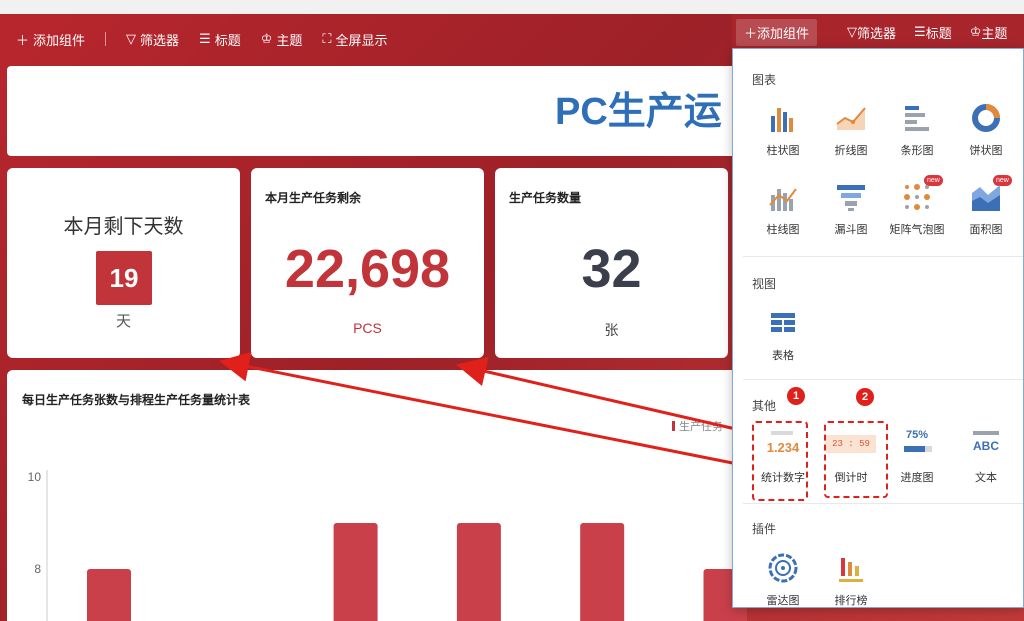 Image resolution: width=1024 pixels, height=621 pixels. What do you see at coordinates (917, 435) in the screenshot?
I see `progress-percent-icon: 75%` at bounding box center [917, 435].